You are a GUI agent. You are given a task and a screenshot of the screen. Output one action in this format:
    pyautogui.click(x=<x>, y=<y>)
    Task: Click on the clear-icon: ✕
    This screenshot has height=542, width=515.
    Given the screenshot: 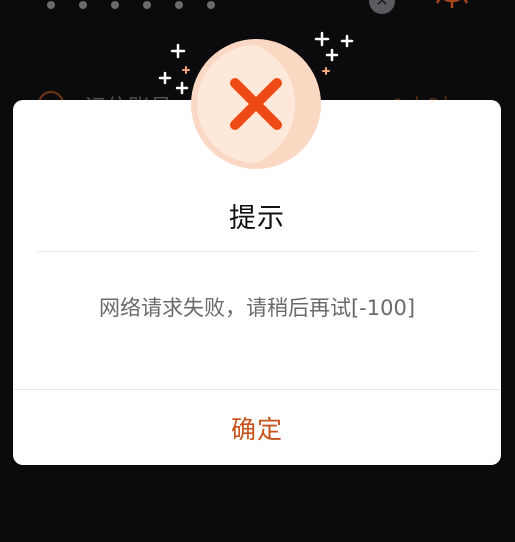 What is the action you would take?
    pyautogui.click(x=382, y=7)
    